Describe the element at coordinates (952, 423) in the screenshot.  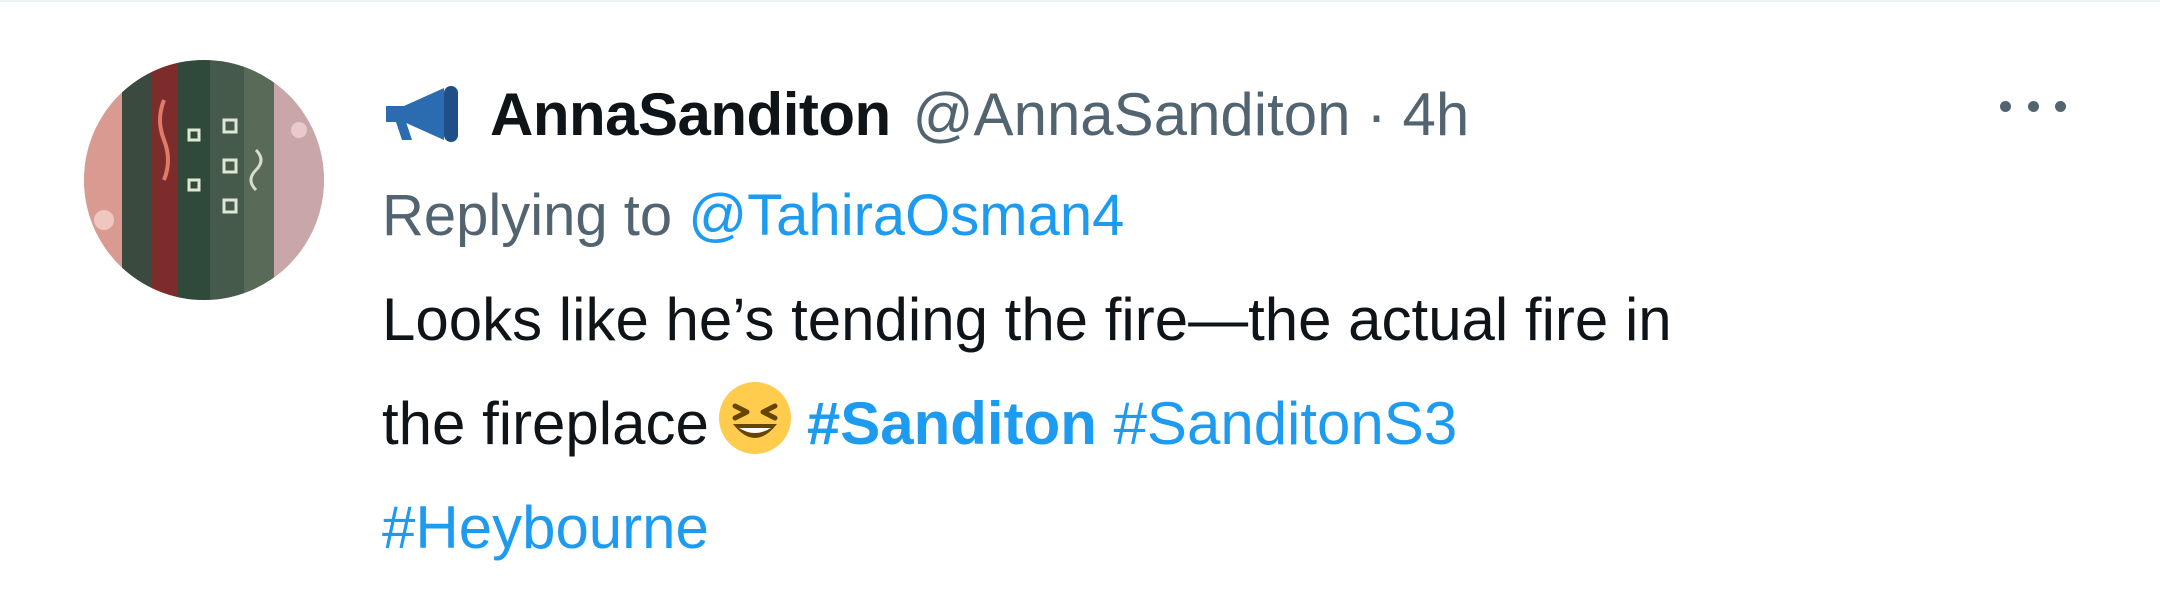
I see `hashtag-sanditon: #Sanditon` at that location.